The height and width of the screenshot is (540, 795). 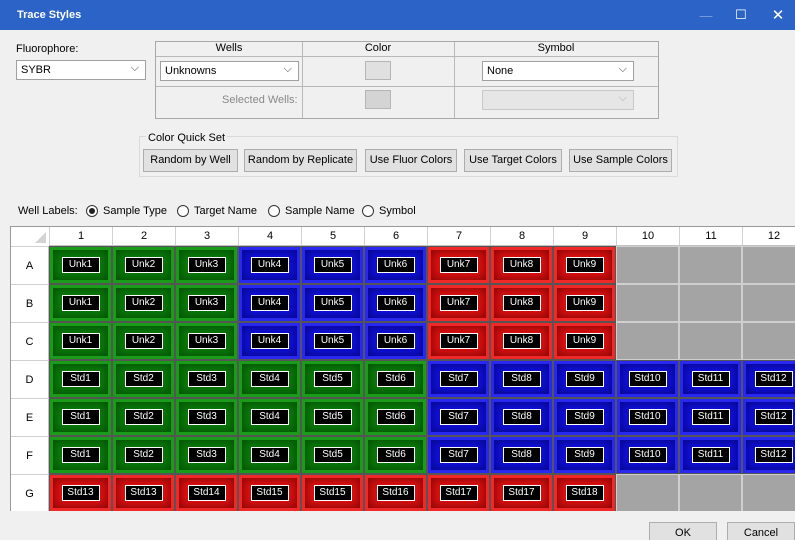 What do you see at coordinates (206, 379) in the screenshot?
I see `well-d3: Std3` at bounding box center [206, 379].